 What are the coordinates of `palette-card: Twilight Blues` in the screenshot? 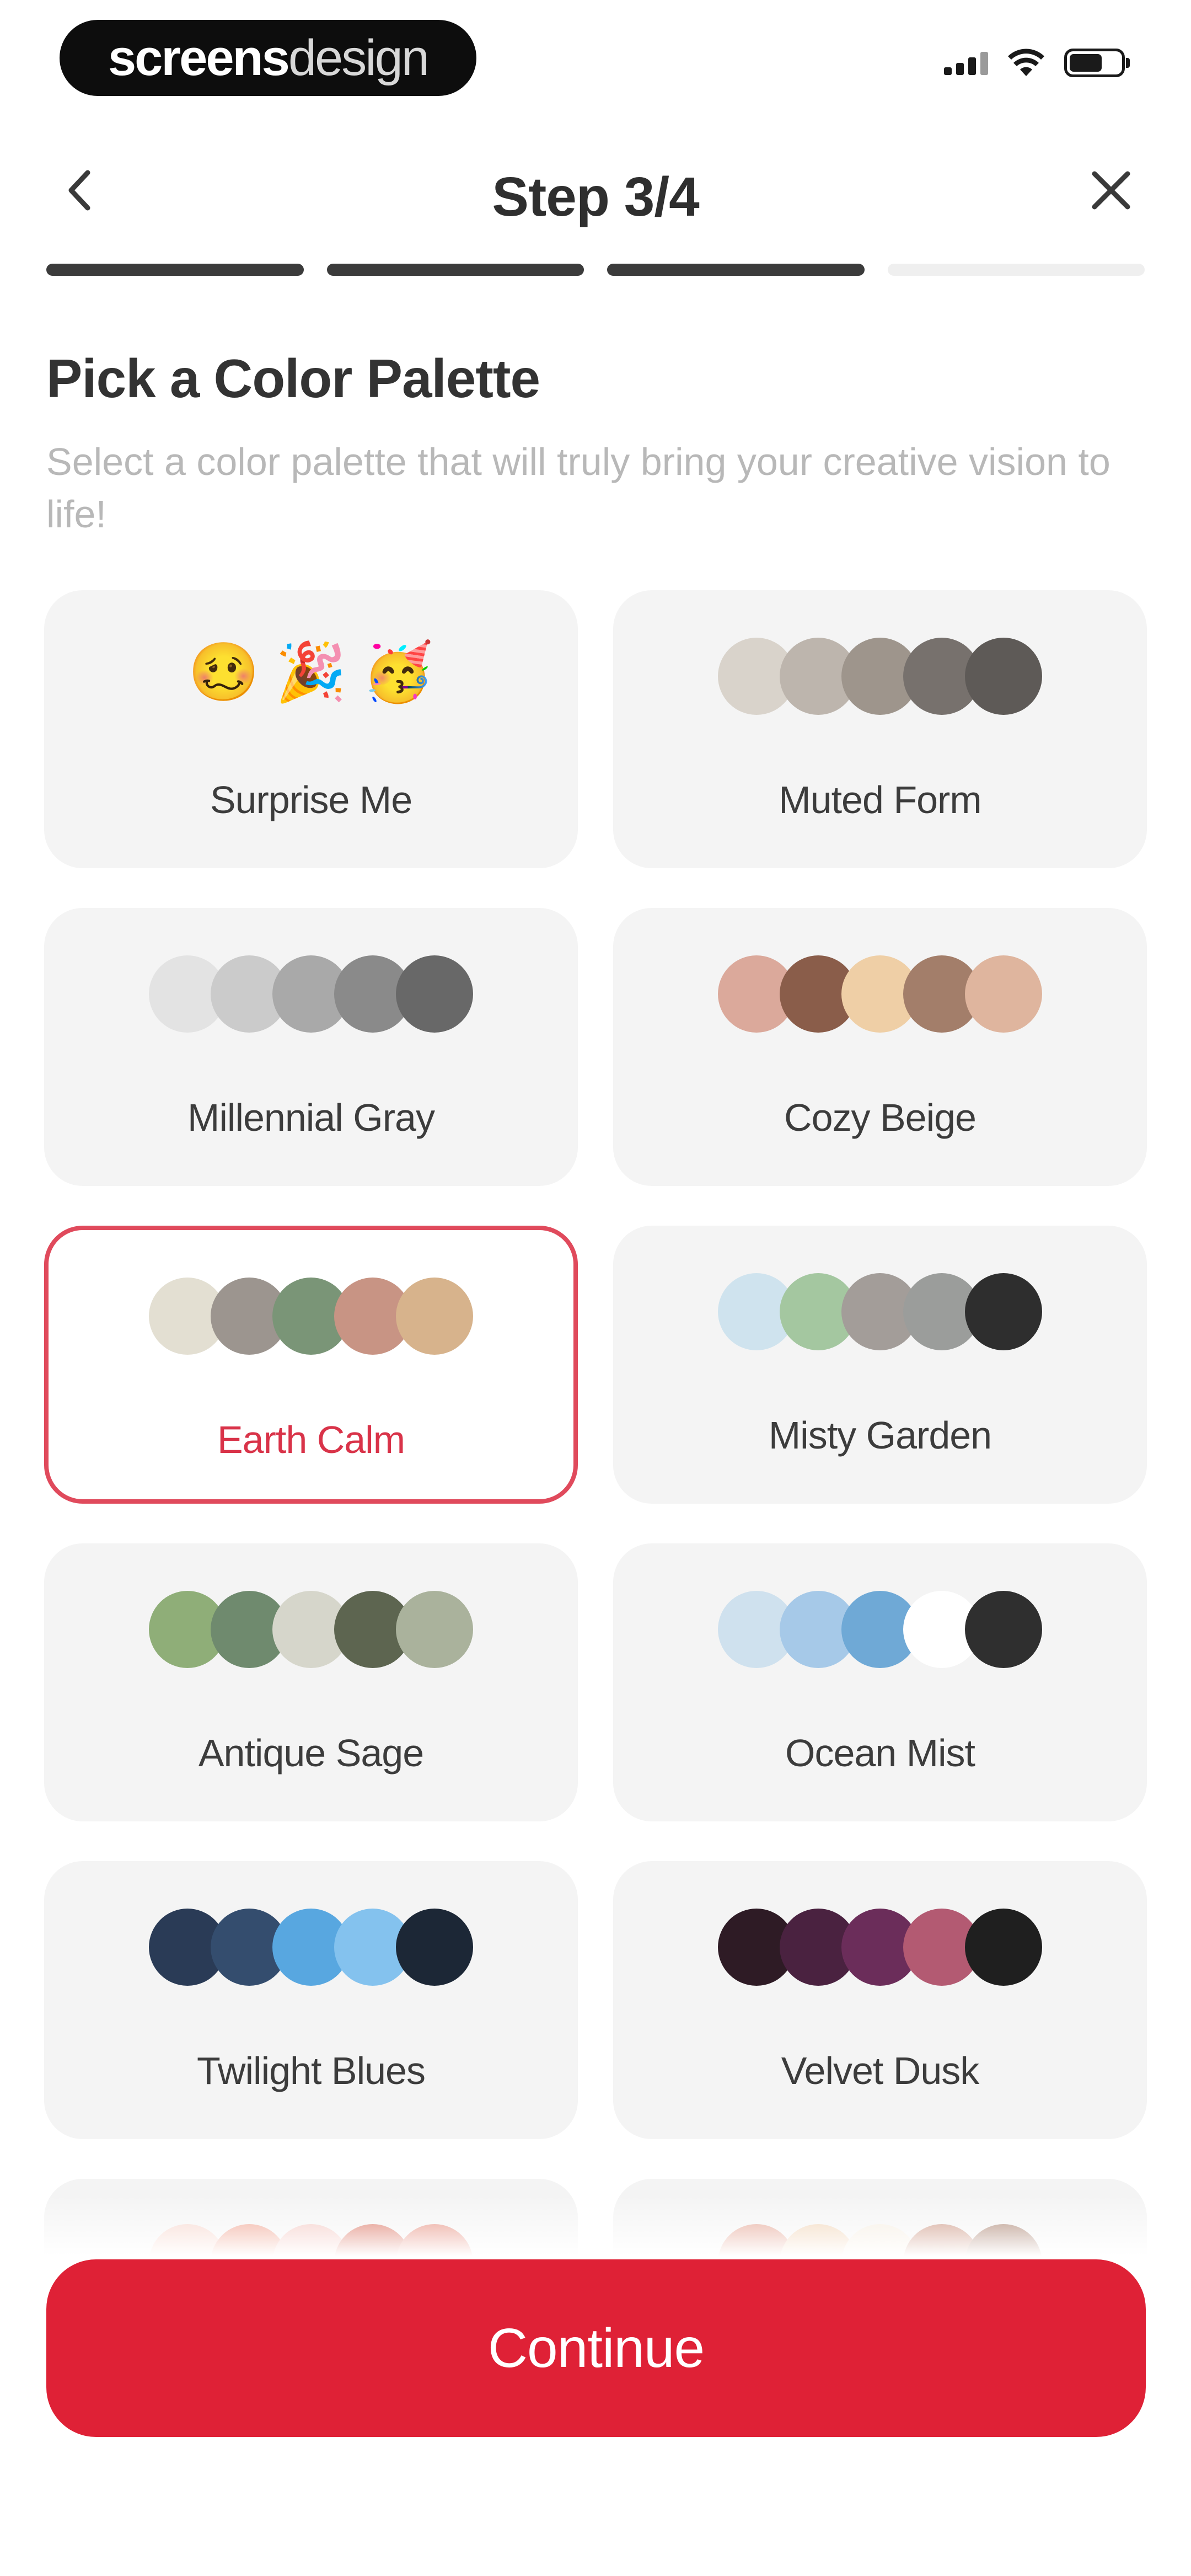 It's located at (311, 2000).